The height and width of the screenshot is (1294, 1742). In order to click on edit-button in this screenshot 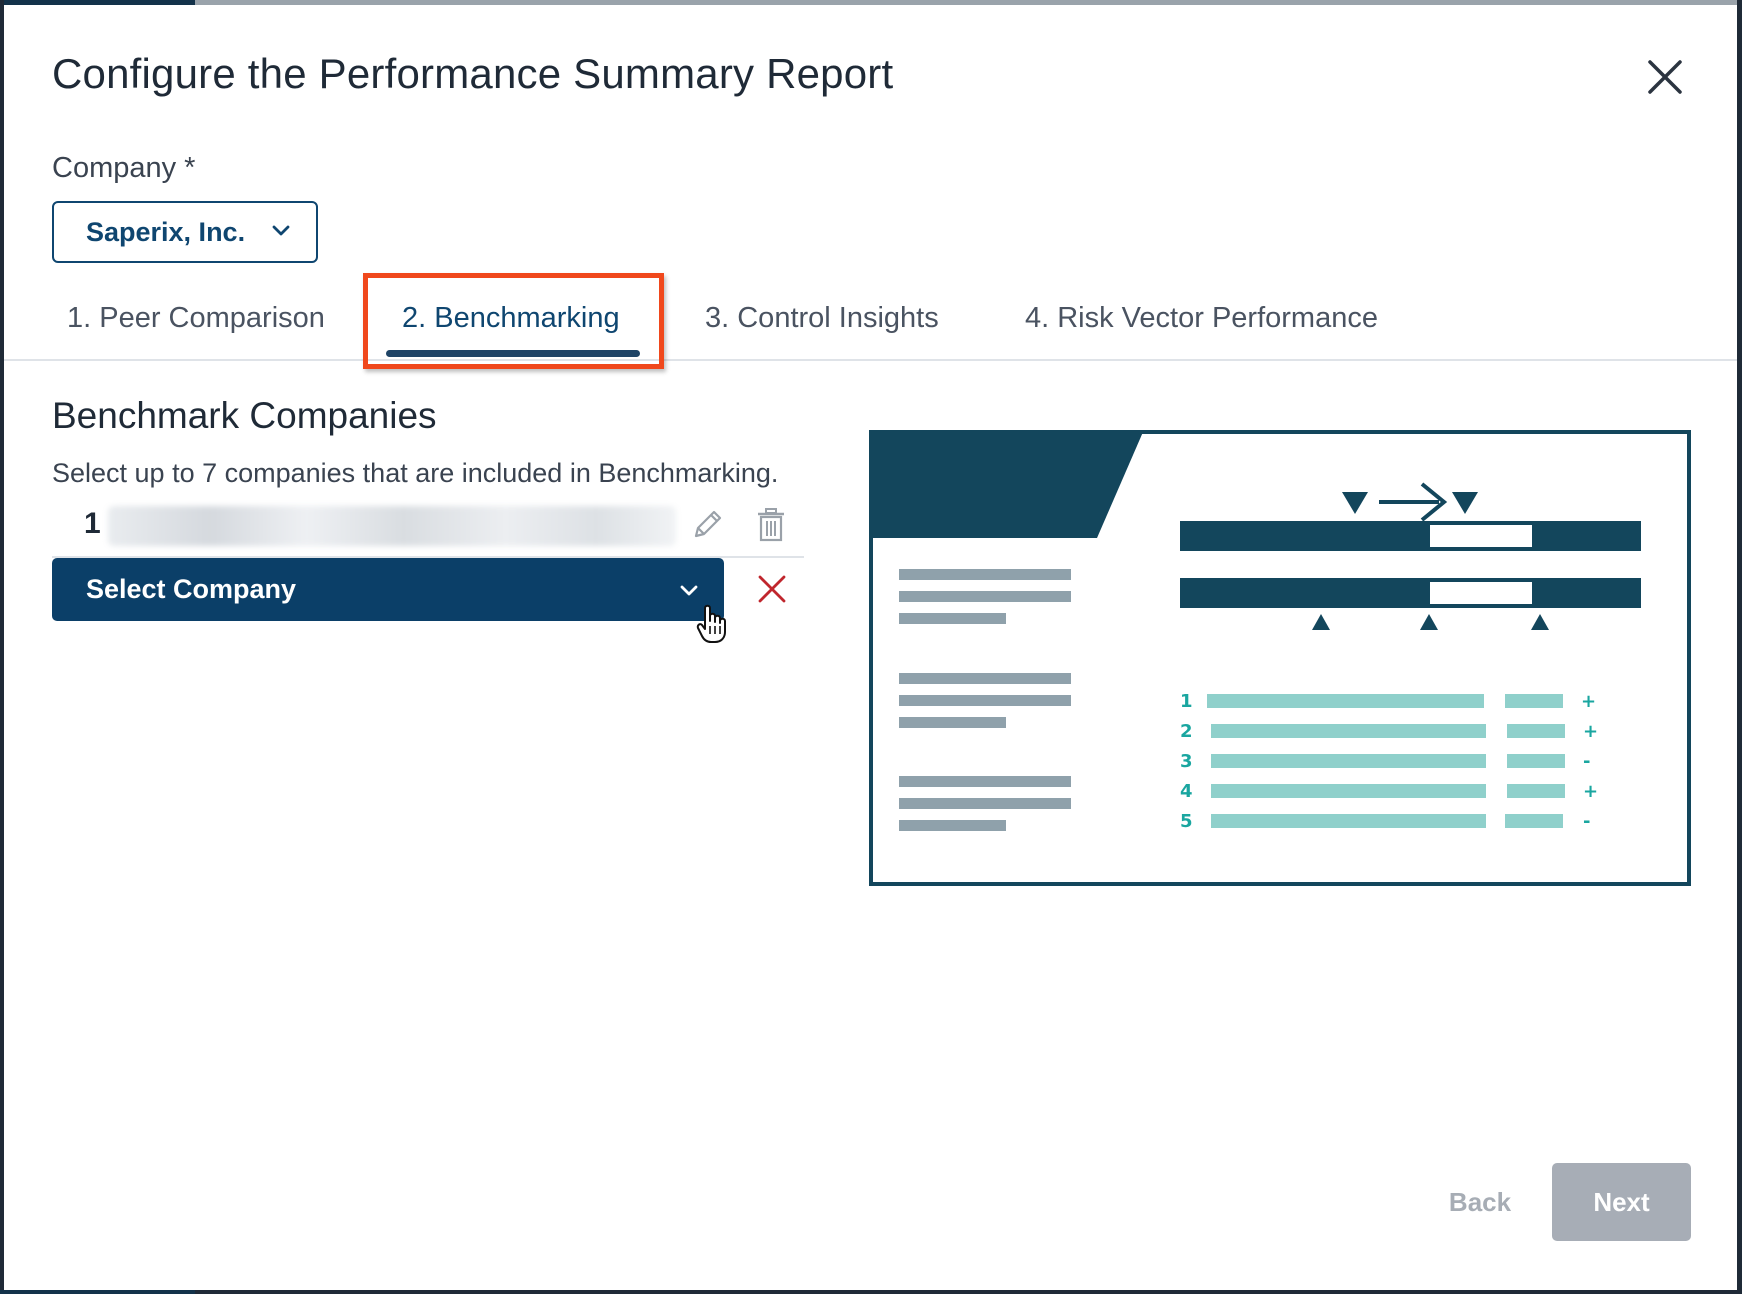, I will do `click(707, 525)`.